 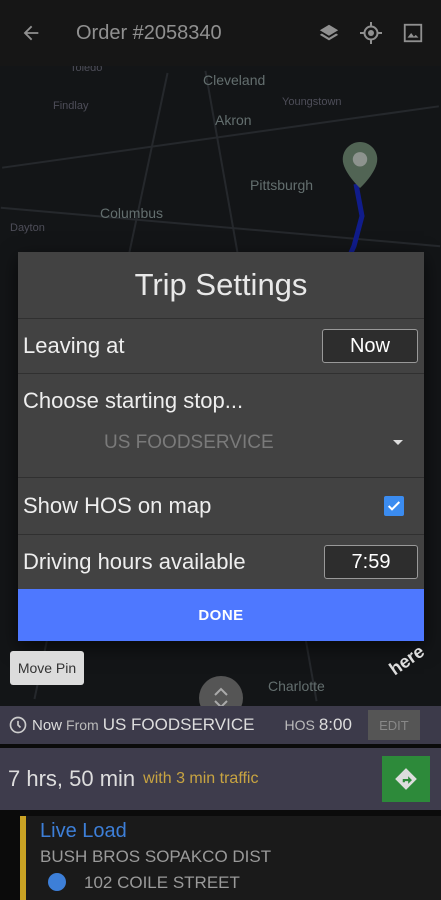 I want to click on driving-hours-row: Driving hours available 7:59, so click(x=221, y=562).